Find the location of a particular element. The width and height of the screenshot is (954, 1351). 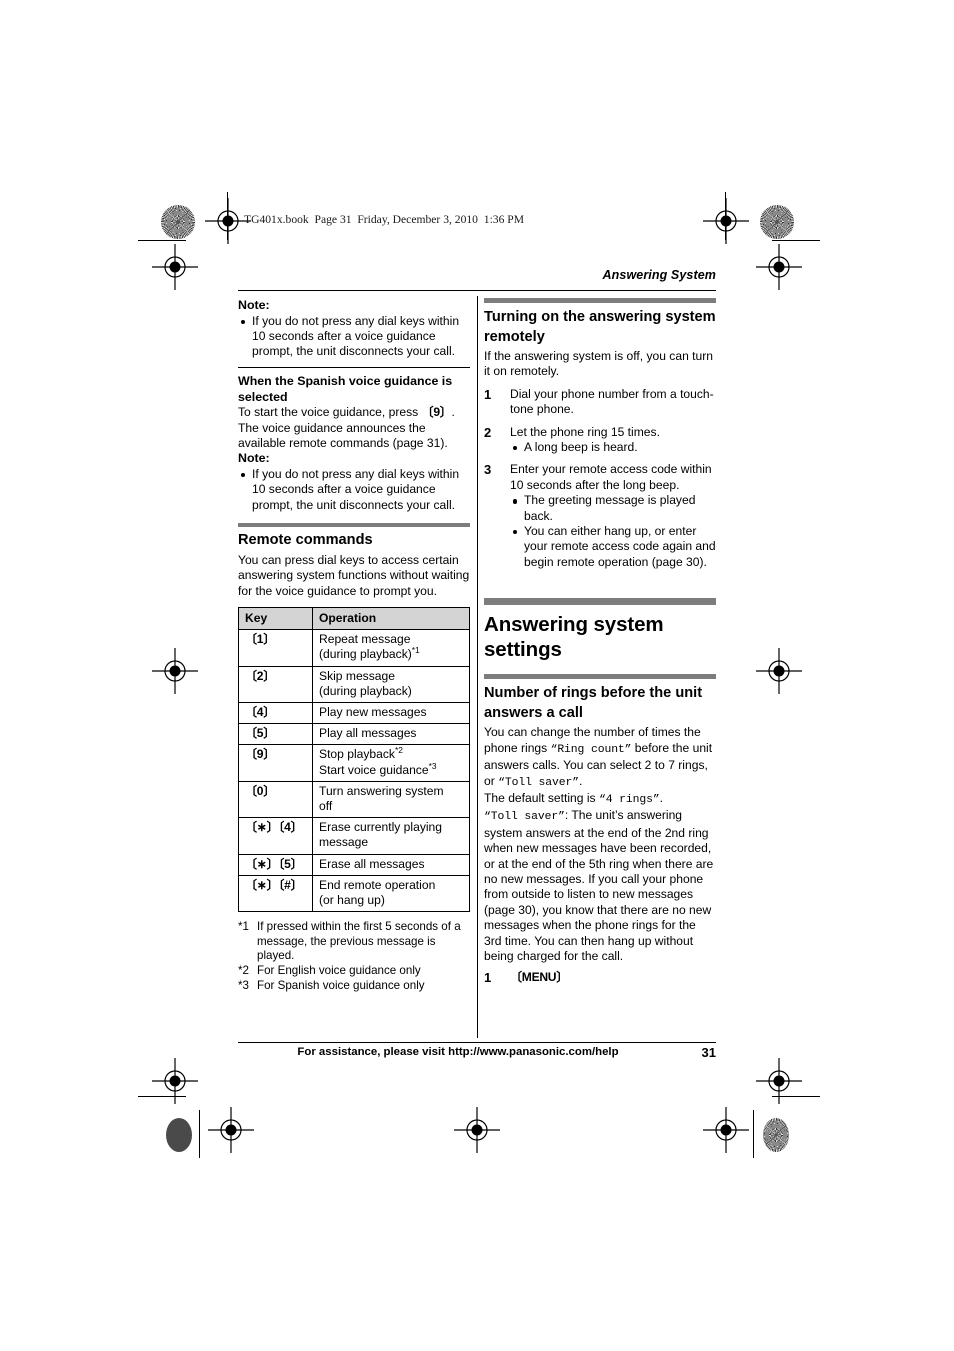

op-line: Repeat message is located at coordinates (365, 639).